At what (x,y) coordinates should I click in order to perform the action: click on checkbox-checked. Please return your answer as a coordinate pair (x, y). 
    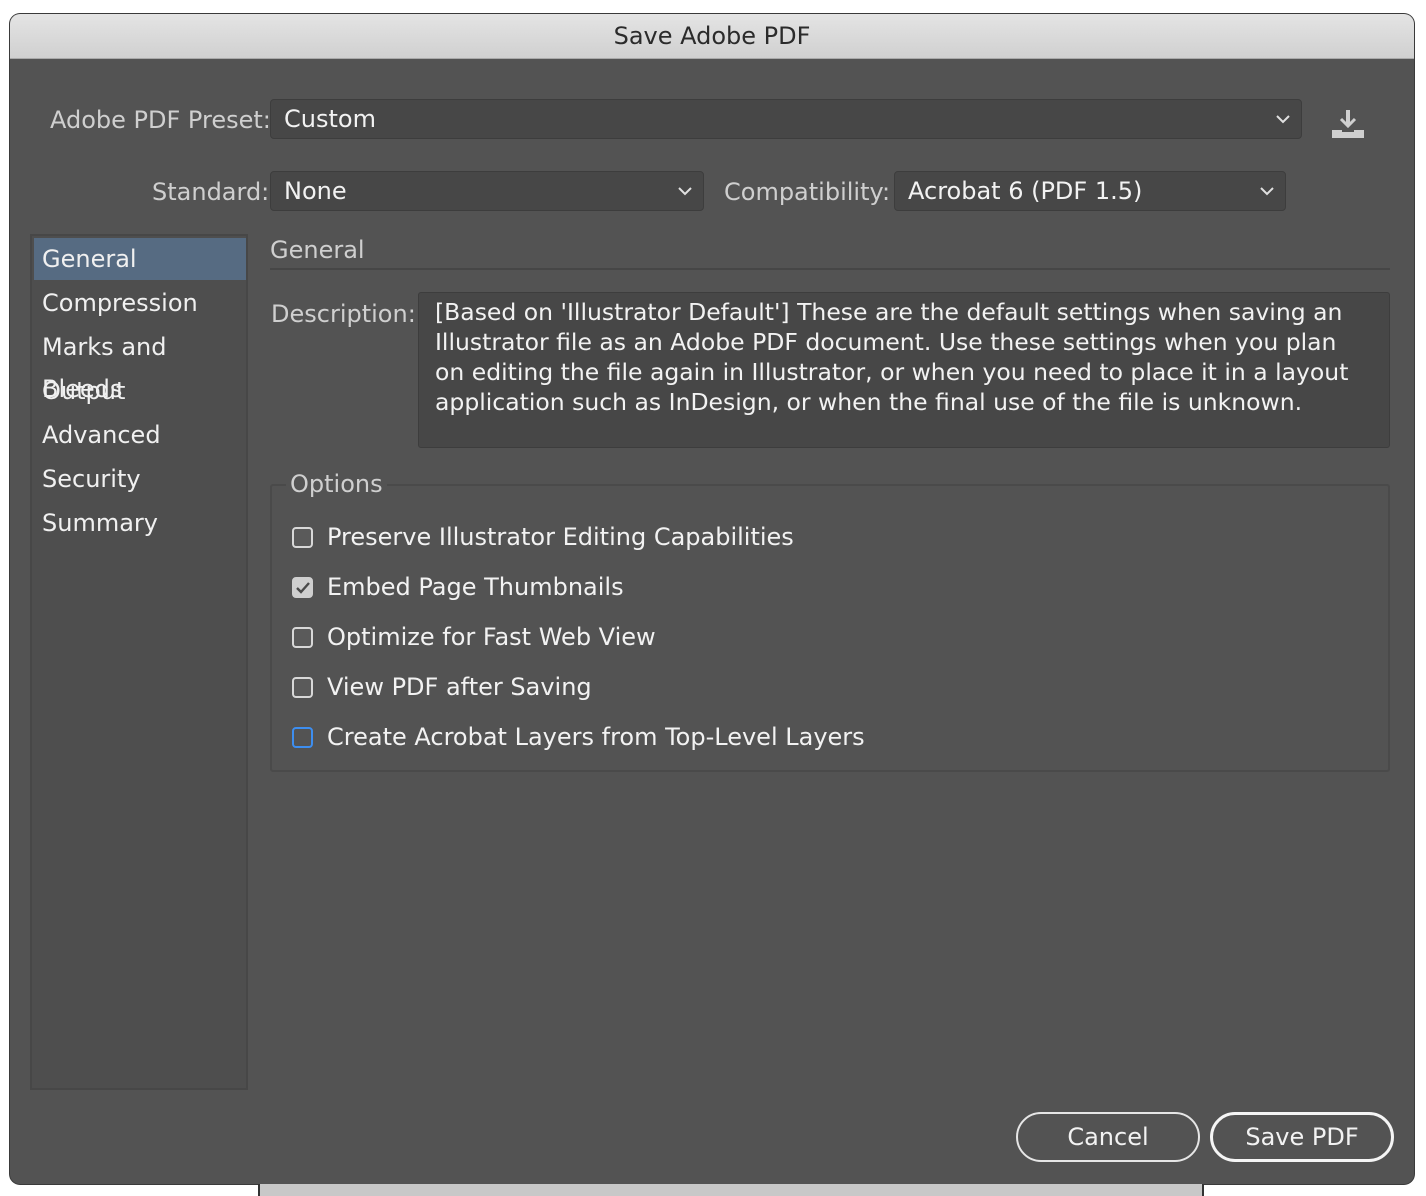
    Looking at the image, I should click on (302, 587).